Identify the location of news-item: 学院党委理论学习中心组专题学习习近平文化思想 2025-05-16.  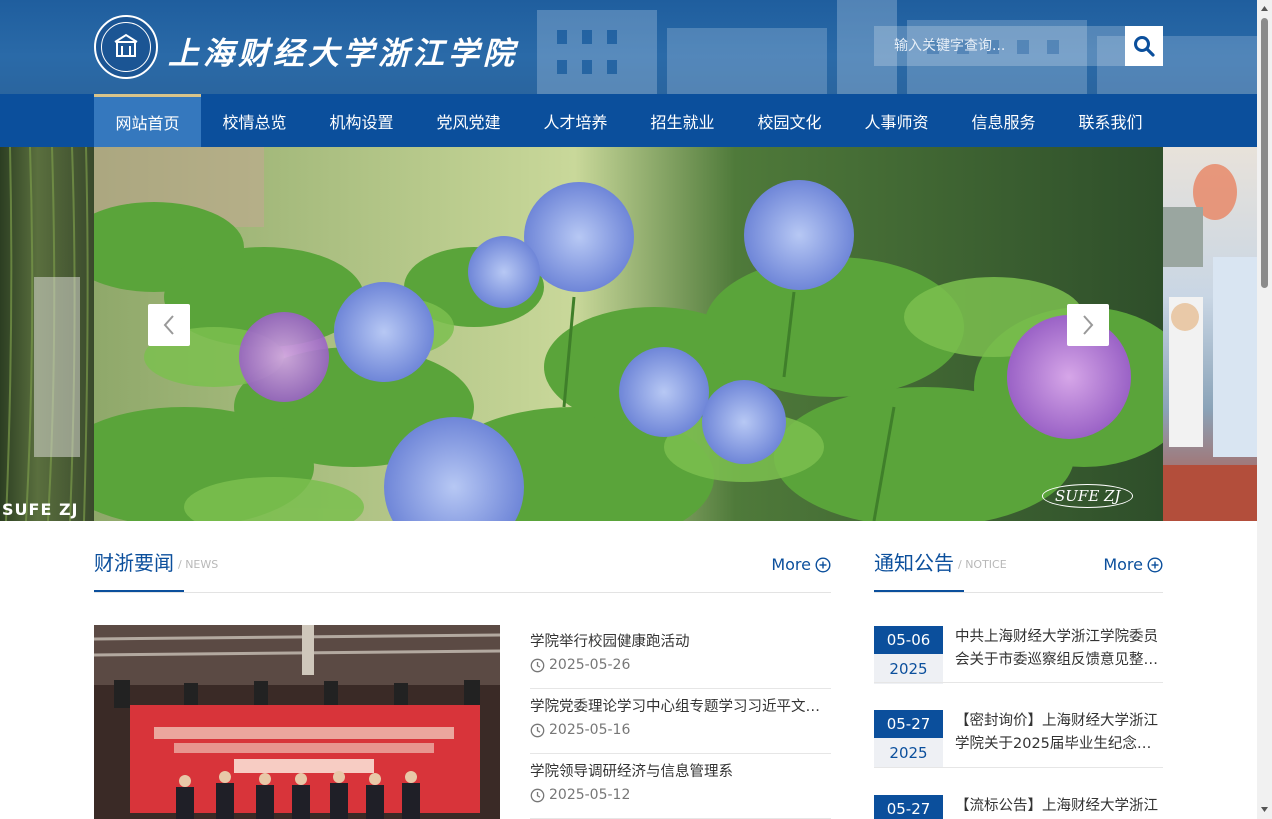
(680, 721).